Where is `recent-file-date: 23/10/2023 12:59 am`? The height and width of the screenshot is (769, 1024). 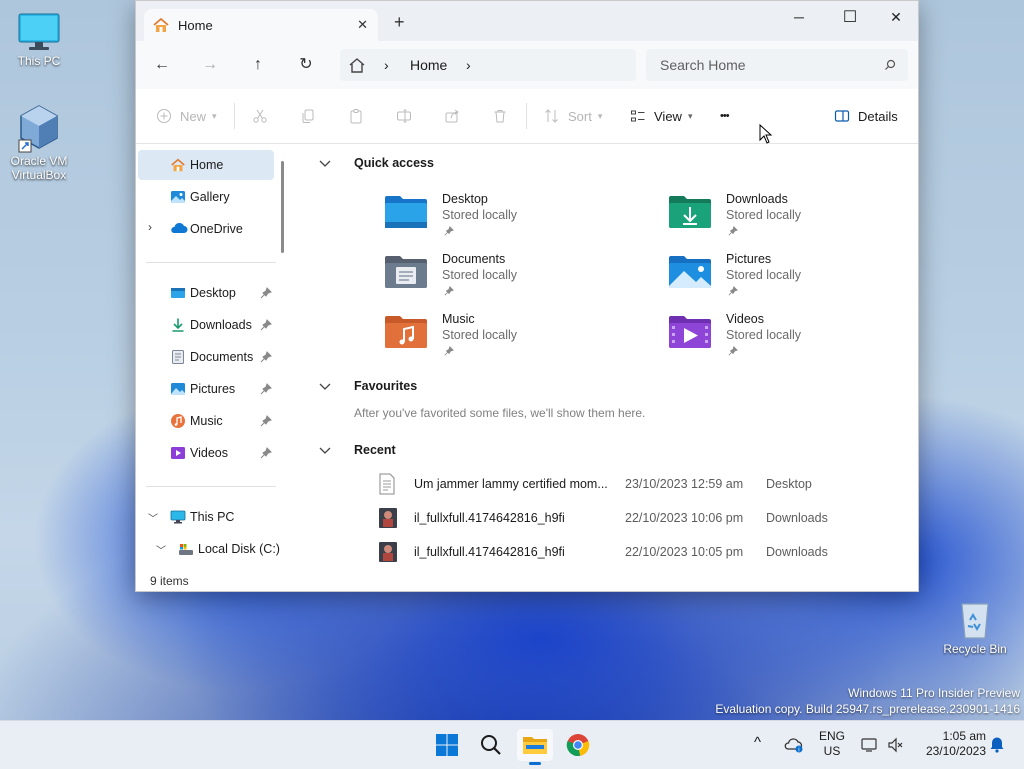 recent-file-date: 23/10/2023 12:59 am is located at coordinates (684, 484).